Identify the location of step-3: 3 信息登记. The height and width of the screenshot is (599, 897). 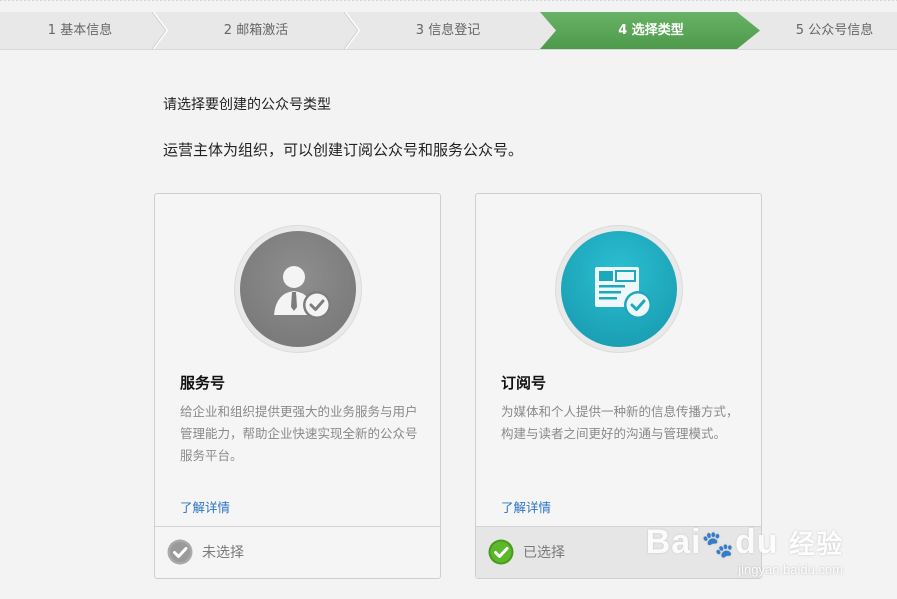
(448, 30).